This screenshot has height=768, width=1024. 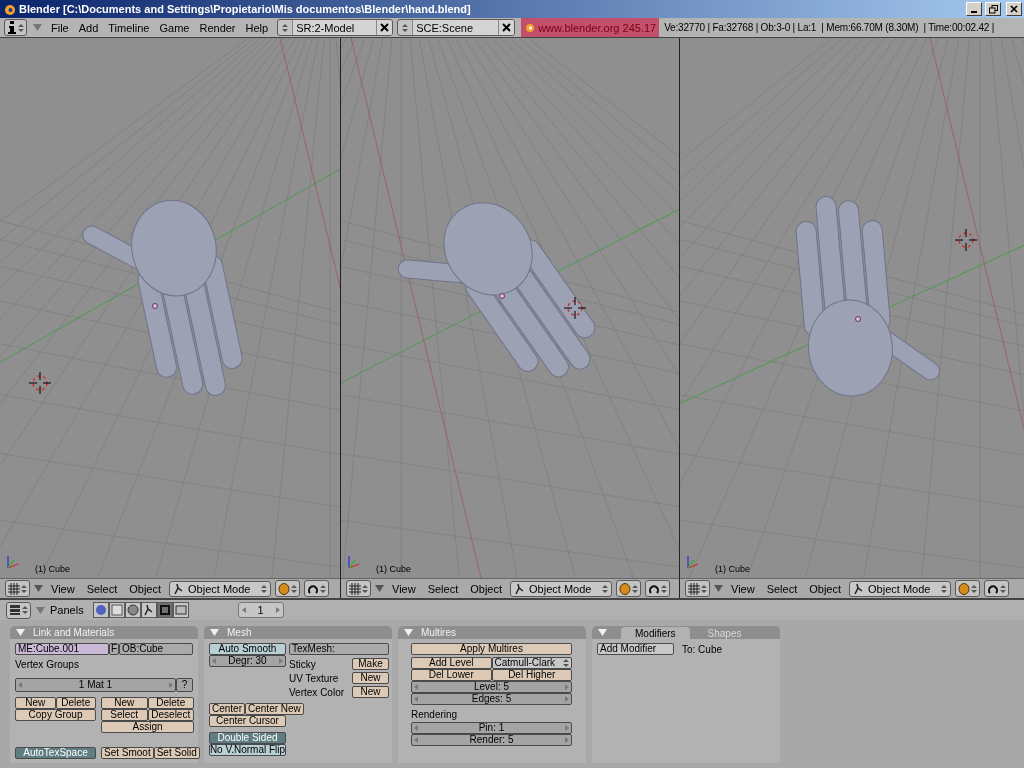 What do you see at coordinates (176, 753) in the screenshot?
I see `set-solid-button: Set Solid` at bounding box center [176, 753].